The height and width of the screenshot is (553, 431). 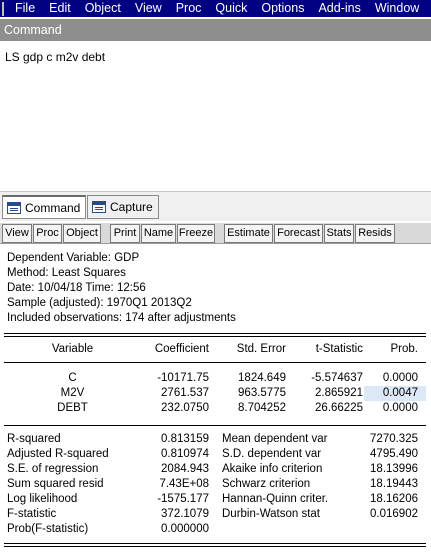 I want to click on stat-label: Adjusted R-squared, so click(x=58, y=454).